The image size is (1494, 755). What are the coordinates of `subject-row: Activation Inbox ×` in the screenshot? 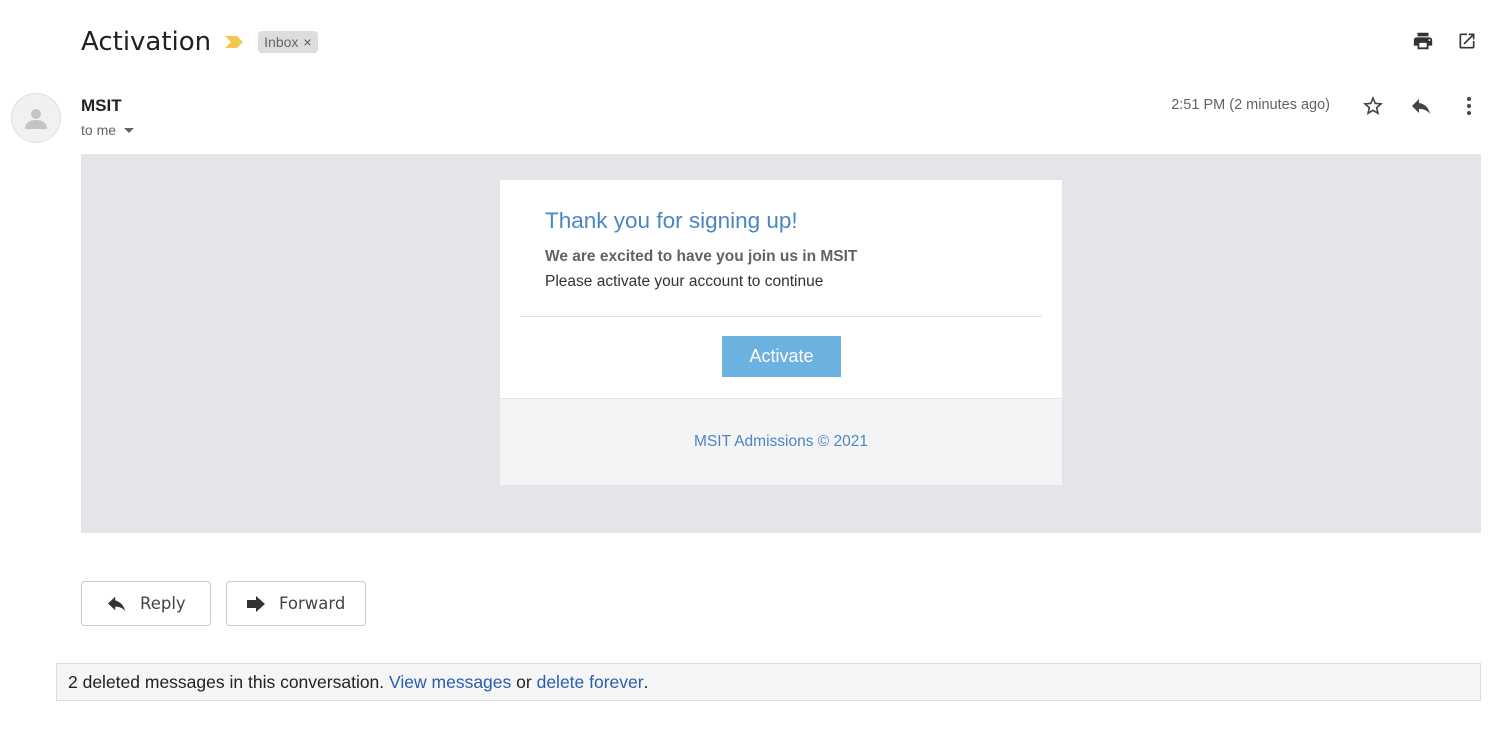 It's located at (199, 42).